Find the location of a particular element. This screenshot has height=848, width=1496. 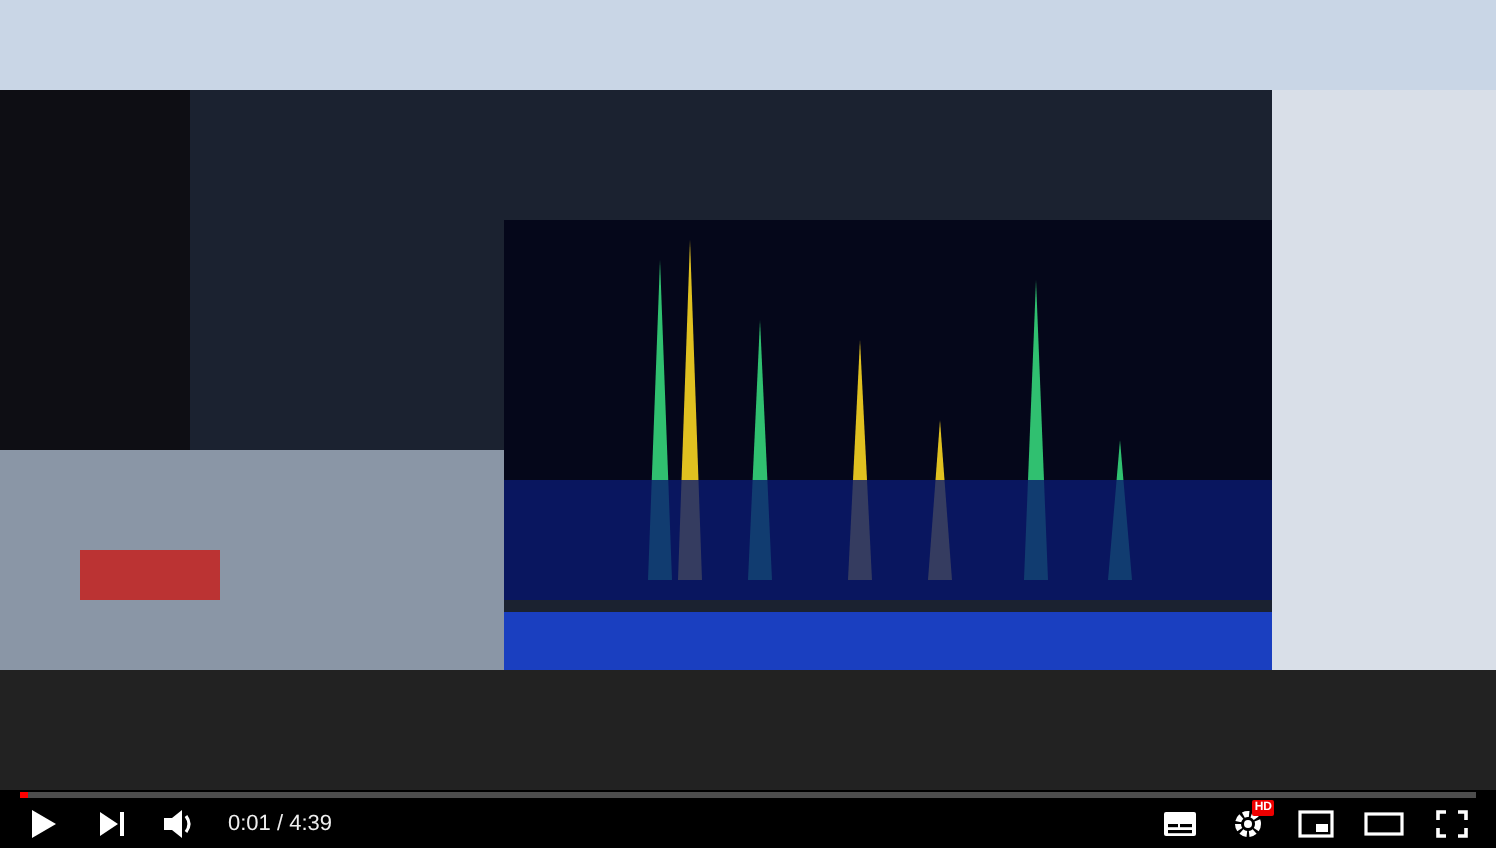

skip-next-icon is located at coordinates (112, 823).